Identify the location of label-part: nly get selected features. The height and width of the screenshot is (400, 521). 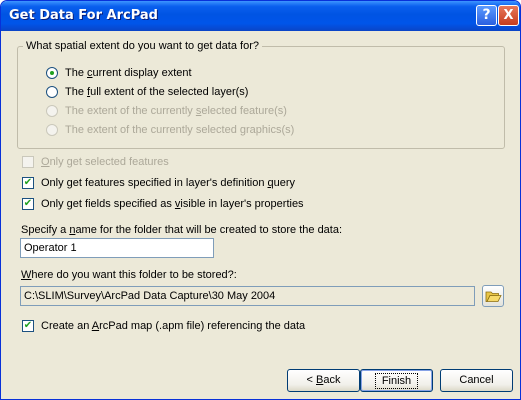
(109, 162).